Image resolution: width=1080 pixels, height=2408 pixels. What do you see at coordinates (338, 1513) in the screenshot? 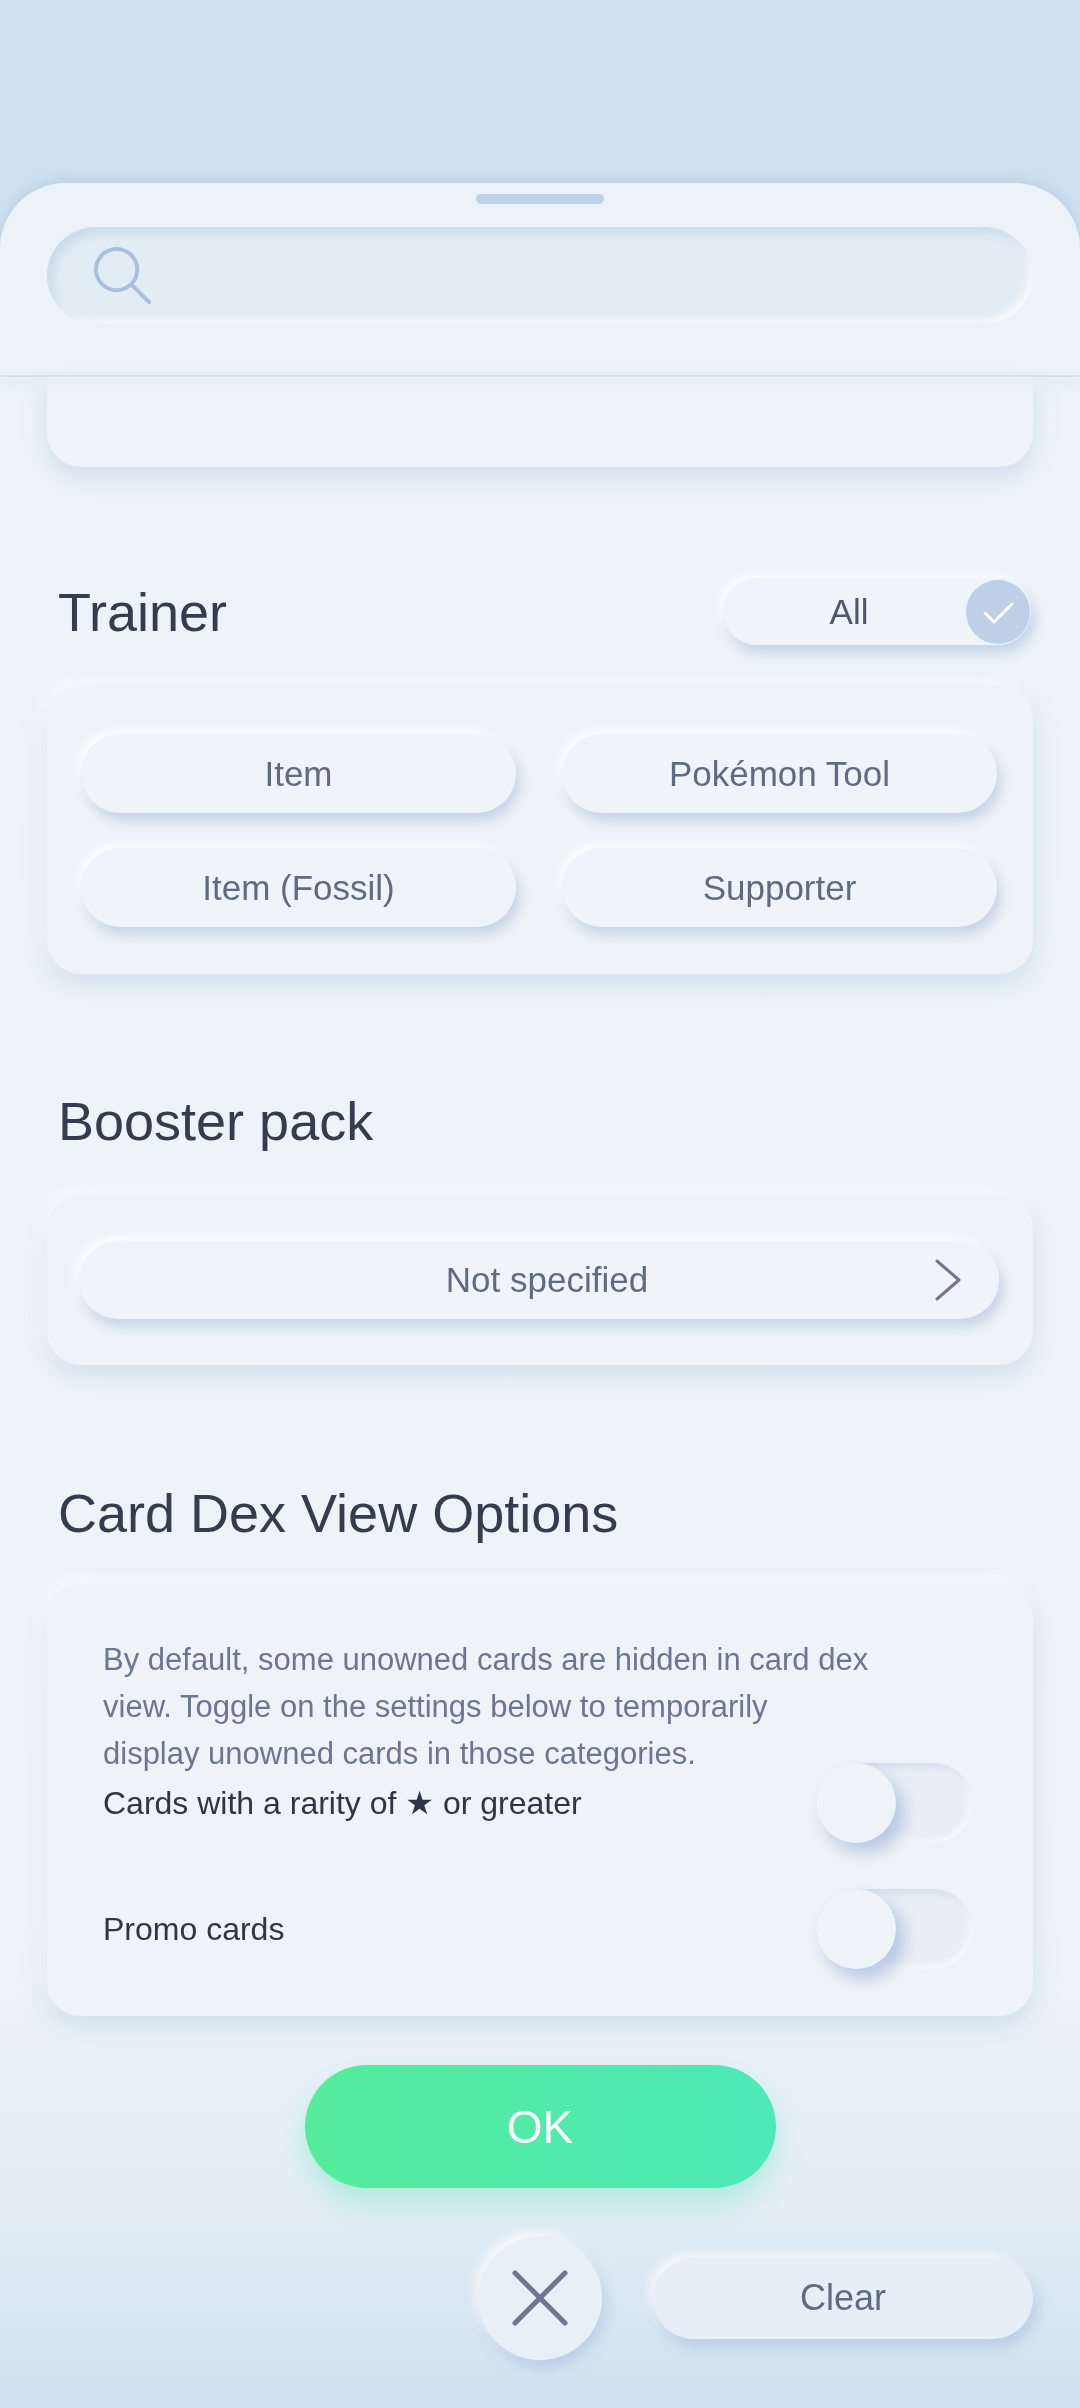
I see `section-heading: Card Dex View Options` at bounding box center [338, 1513].